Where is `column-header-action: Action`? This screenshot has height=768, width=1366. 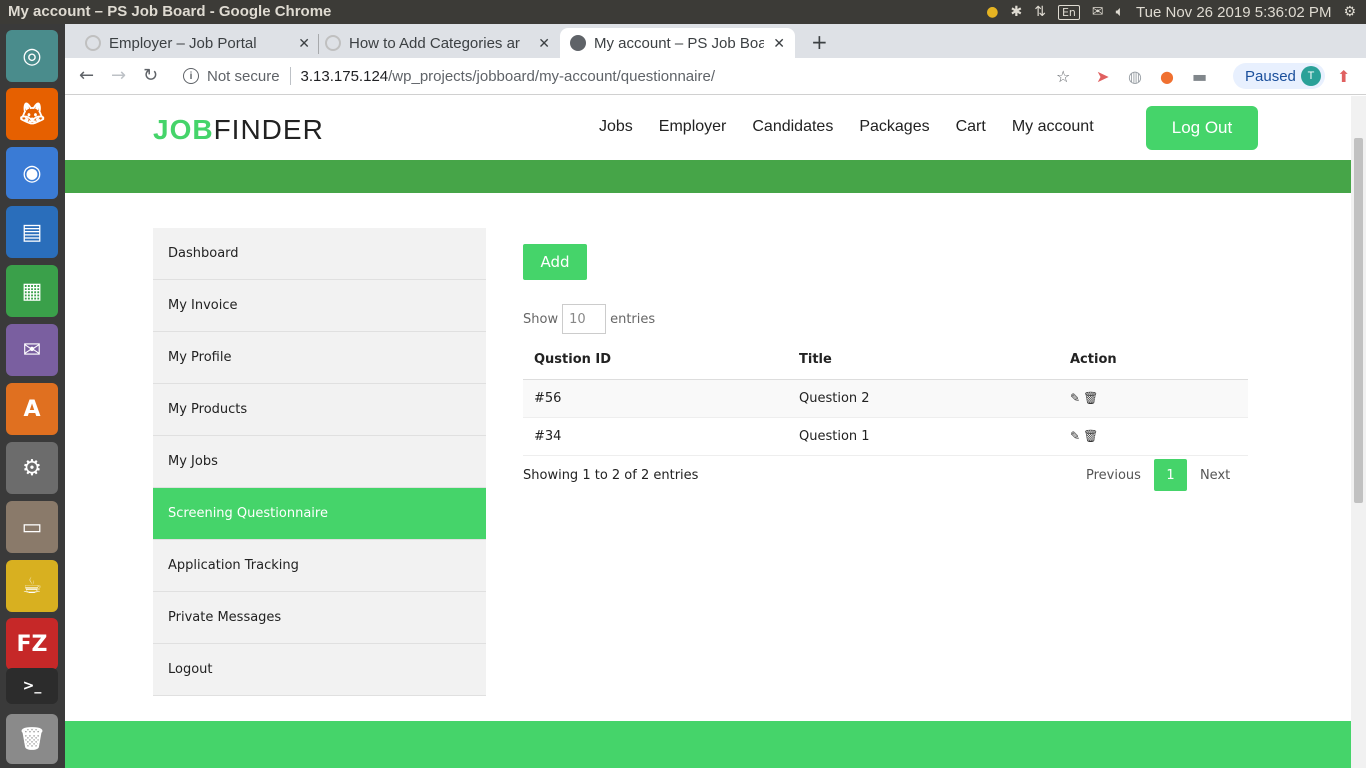
column-header-action: Action is located at coordinates (1153, 360).